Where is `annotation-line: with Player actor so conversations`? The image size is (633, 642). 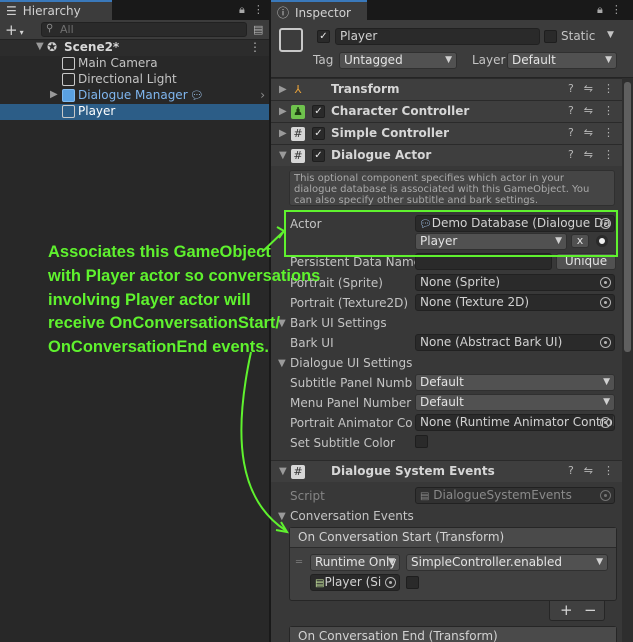
annotation-line: with Player actor so conversations is located at coordinates (184, 275).